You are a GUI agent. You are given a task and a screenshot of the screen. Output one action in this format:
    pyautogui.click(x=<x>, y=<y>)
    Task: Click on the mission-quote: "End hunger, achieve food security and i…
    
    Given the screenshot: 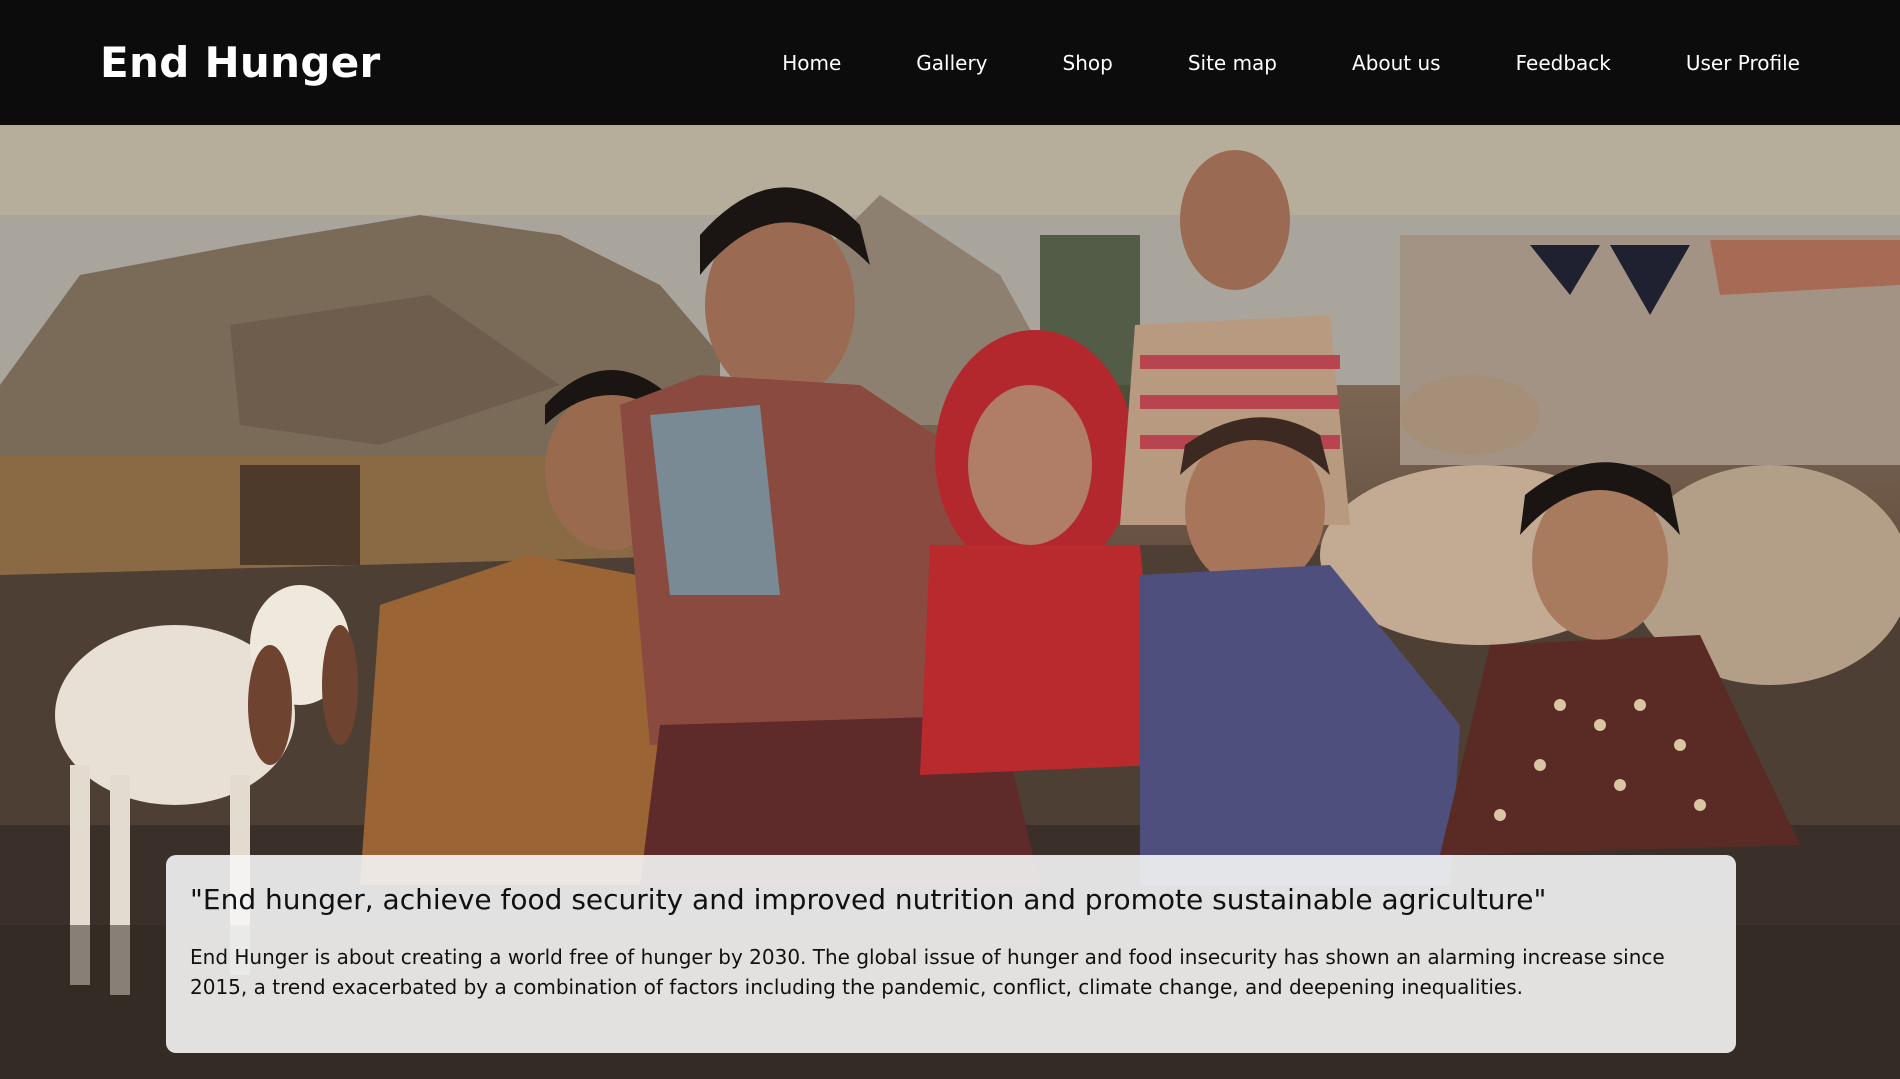 What is the action you would take?
    pyautogui.click(x=868, y=899)
    